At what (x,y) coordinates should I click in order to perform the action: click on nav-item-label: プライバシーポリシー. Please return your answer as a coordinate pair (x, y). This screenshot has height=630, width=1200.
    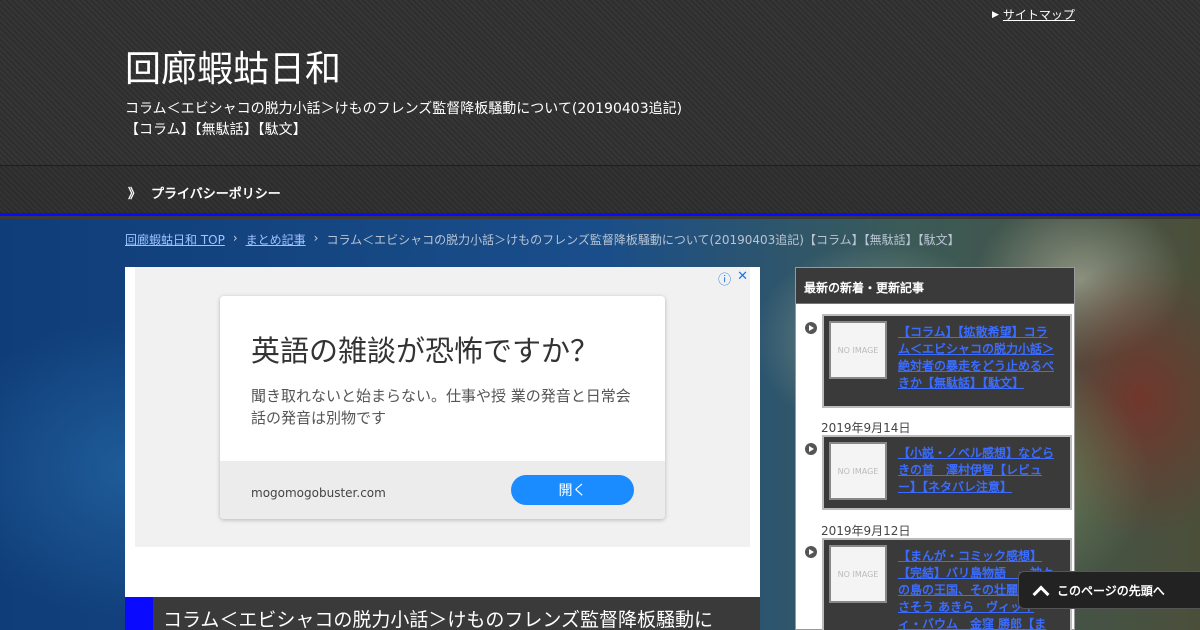
    Looking at the image, I should click on (216, 194).